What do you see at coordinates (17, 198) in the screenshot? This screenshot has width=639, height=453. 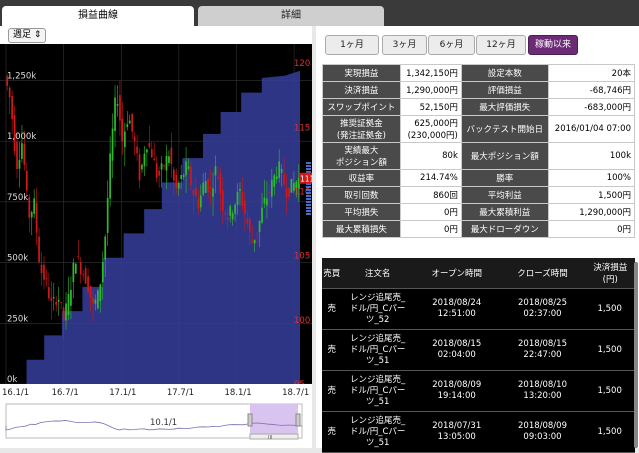 I see `y-left-tick-label: 750k` at bounding box center [17, 198].